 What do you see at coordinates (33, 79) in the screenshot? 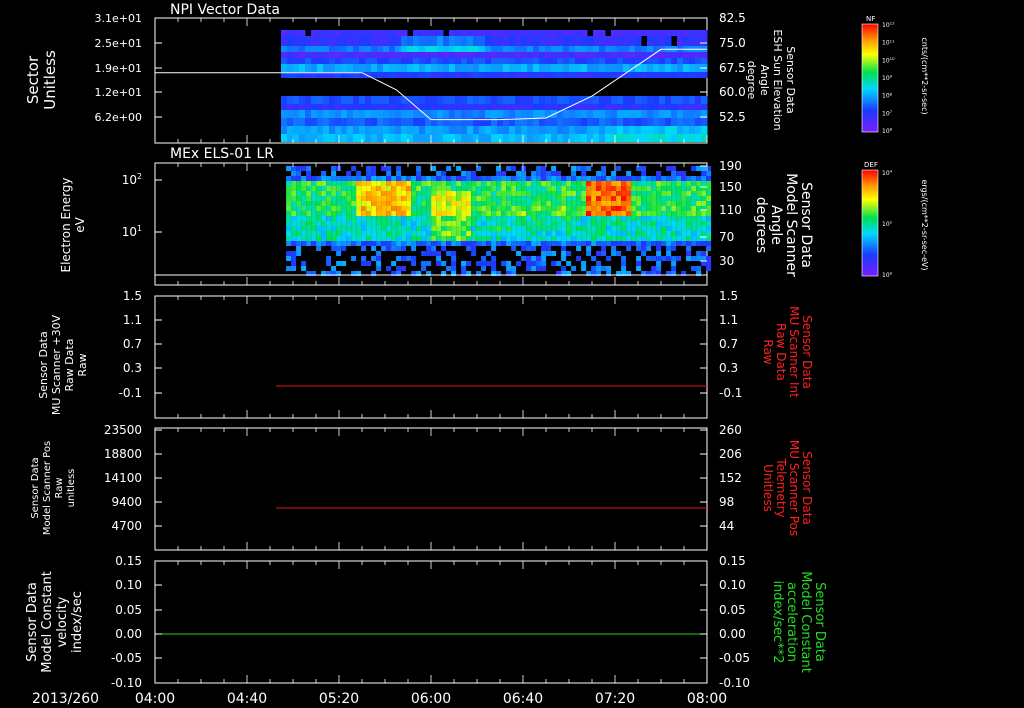
I see `npi-left-axis-label-1: Sector` at bounding box center [33, 79].